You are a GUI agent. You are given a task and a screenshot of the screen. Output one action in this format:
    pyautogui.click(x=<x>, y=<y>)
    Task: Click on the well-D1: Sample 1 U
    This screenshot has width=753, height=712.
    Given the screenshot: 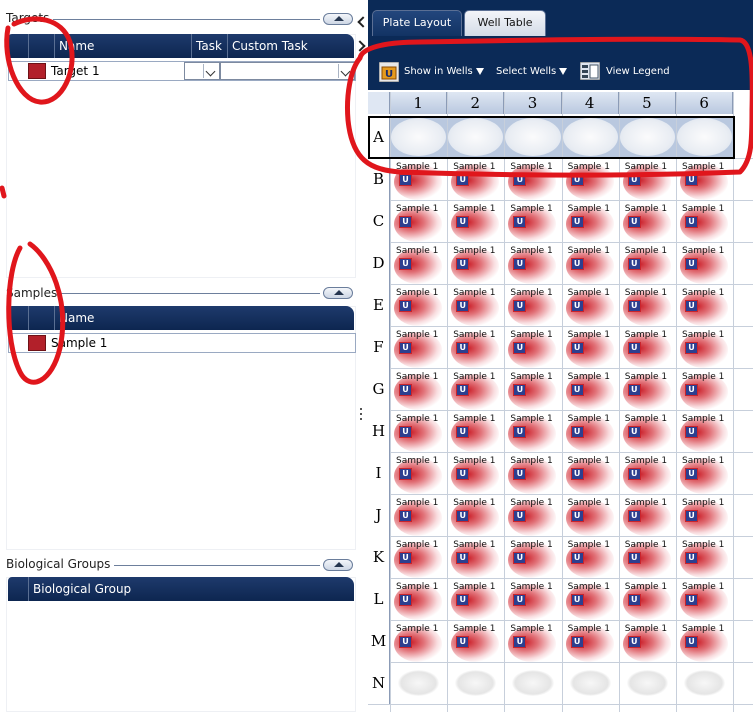 What is the action you would take?
    pyautogui.click(x=418, y=263)
    